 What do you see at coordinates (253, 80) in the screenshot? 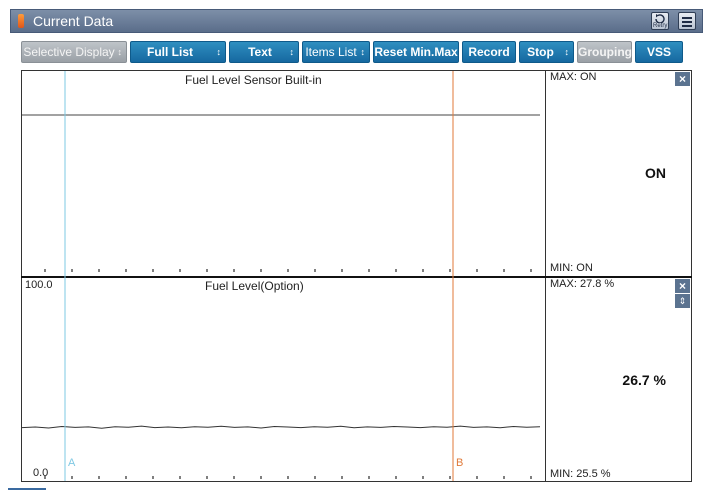
I see `chart-1-title: Fuel Level Sensor Built-in` at bounding box center [253, 80].